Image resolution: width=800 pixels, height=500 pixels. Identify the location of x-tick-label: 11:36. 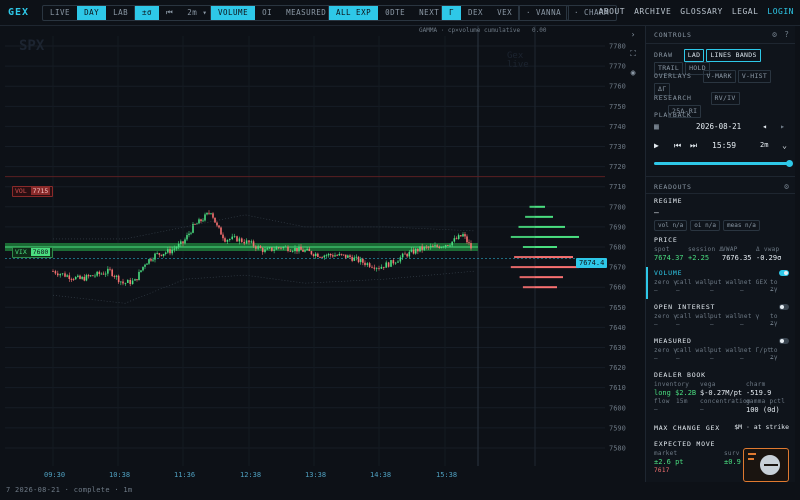
(184, 475).